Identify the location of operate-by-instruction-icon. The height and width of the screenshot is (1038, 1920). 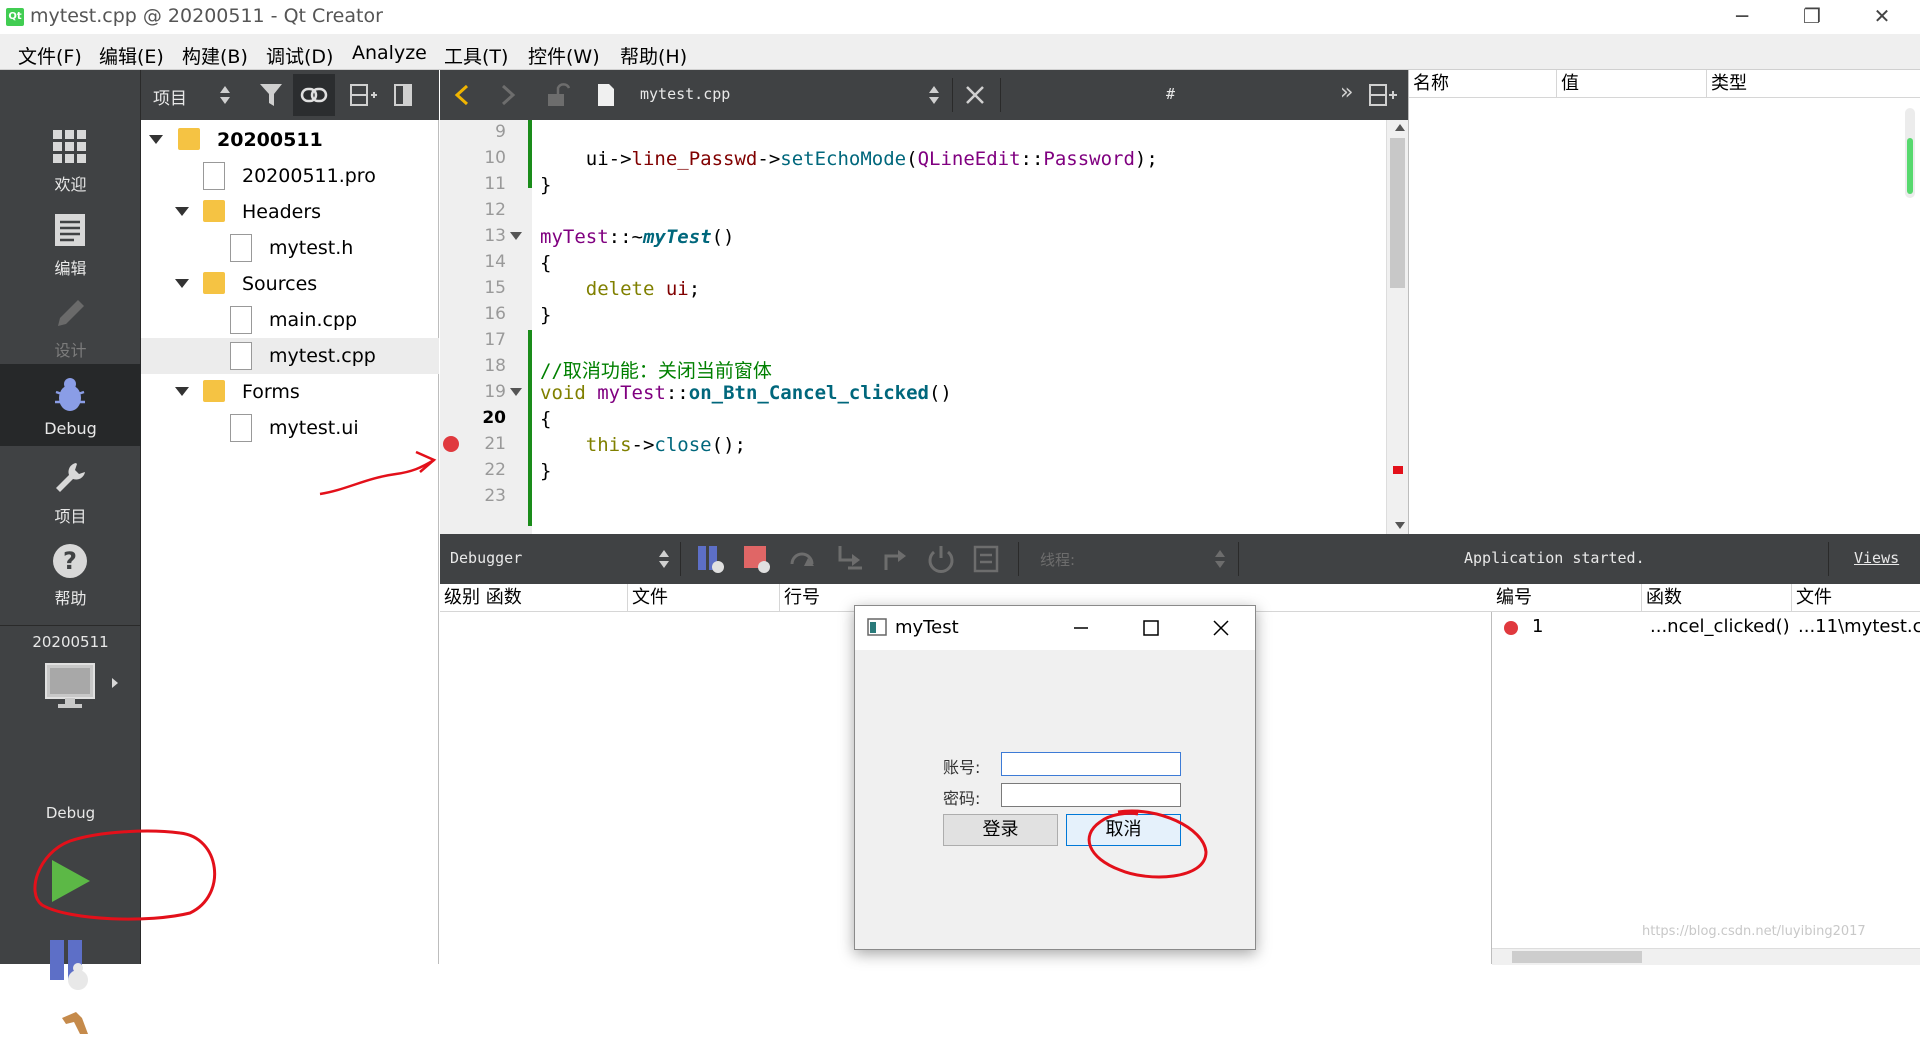
(987, 559).